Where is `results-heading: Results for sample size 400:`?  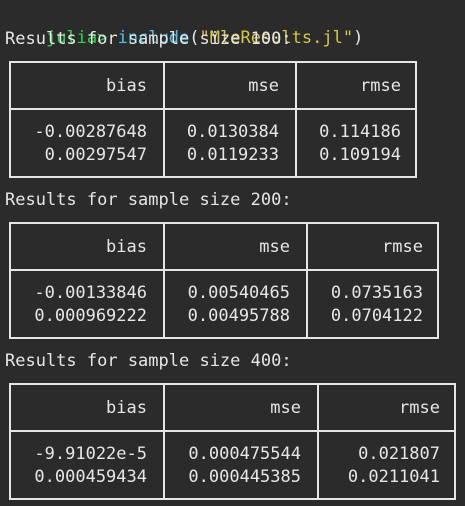
results-heading: Results for sample size 400: is located at coordinates (148, 361).